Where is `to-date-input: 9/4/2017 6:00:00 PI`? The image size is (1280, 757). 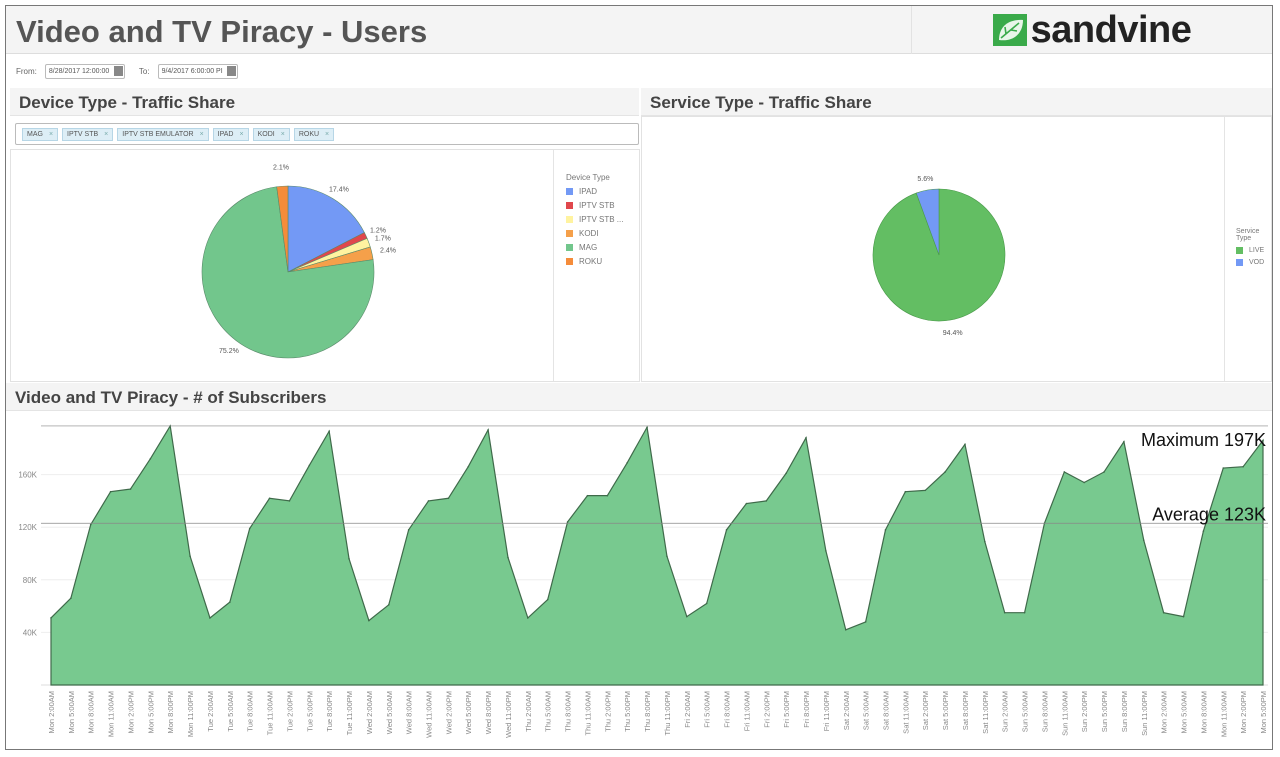
to-date-input: 9/4/2017 6:00:00 PI is located at coordinates (197, 71).